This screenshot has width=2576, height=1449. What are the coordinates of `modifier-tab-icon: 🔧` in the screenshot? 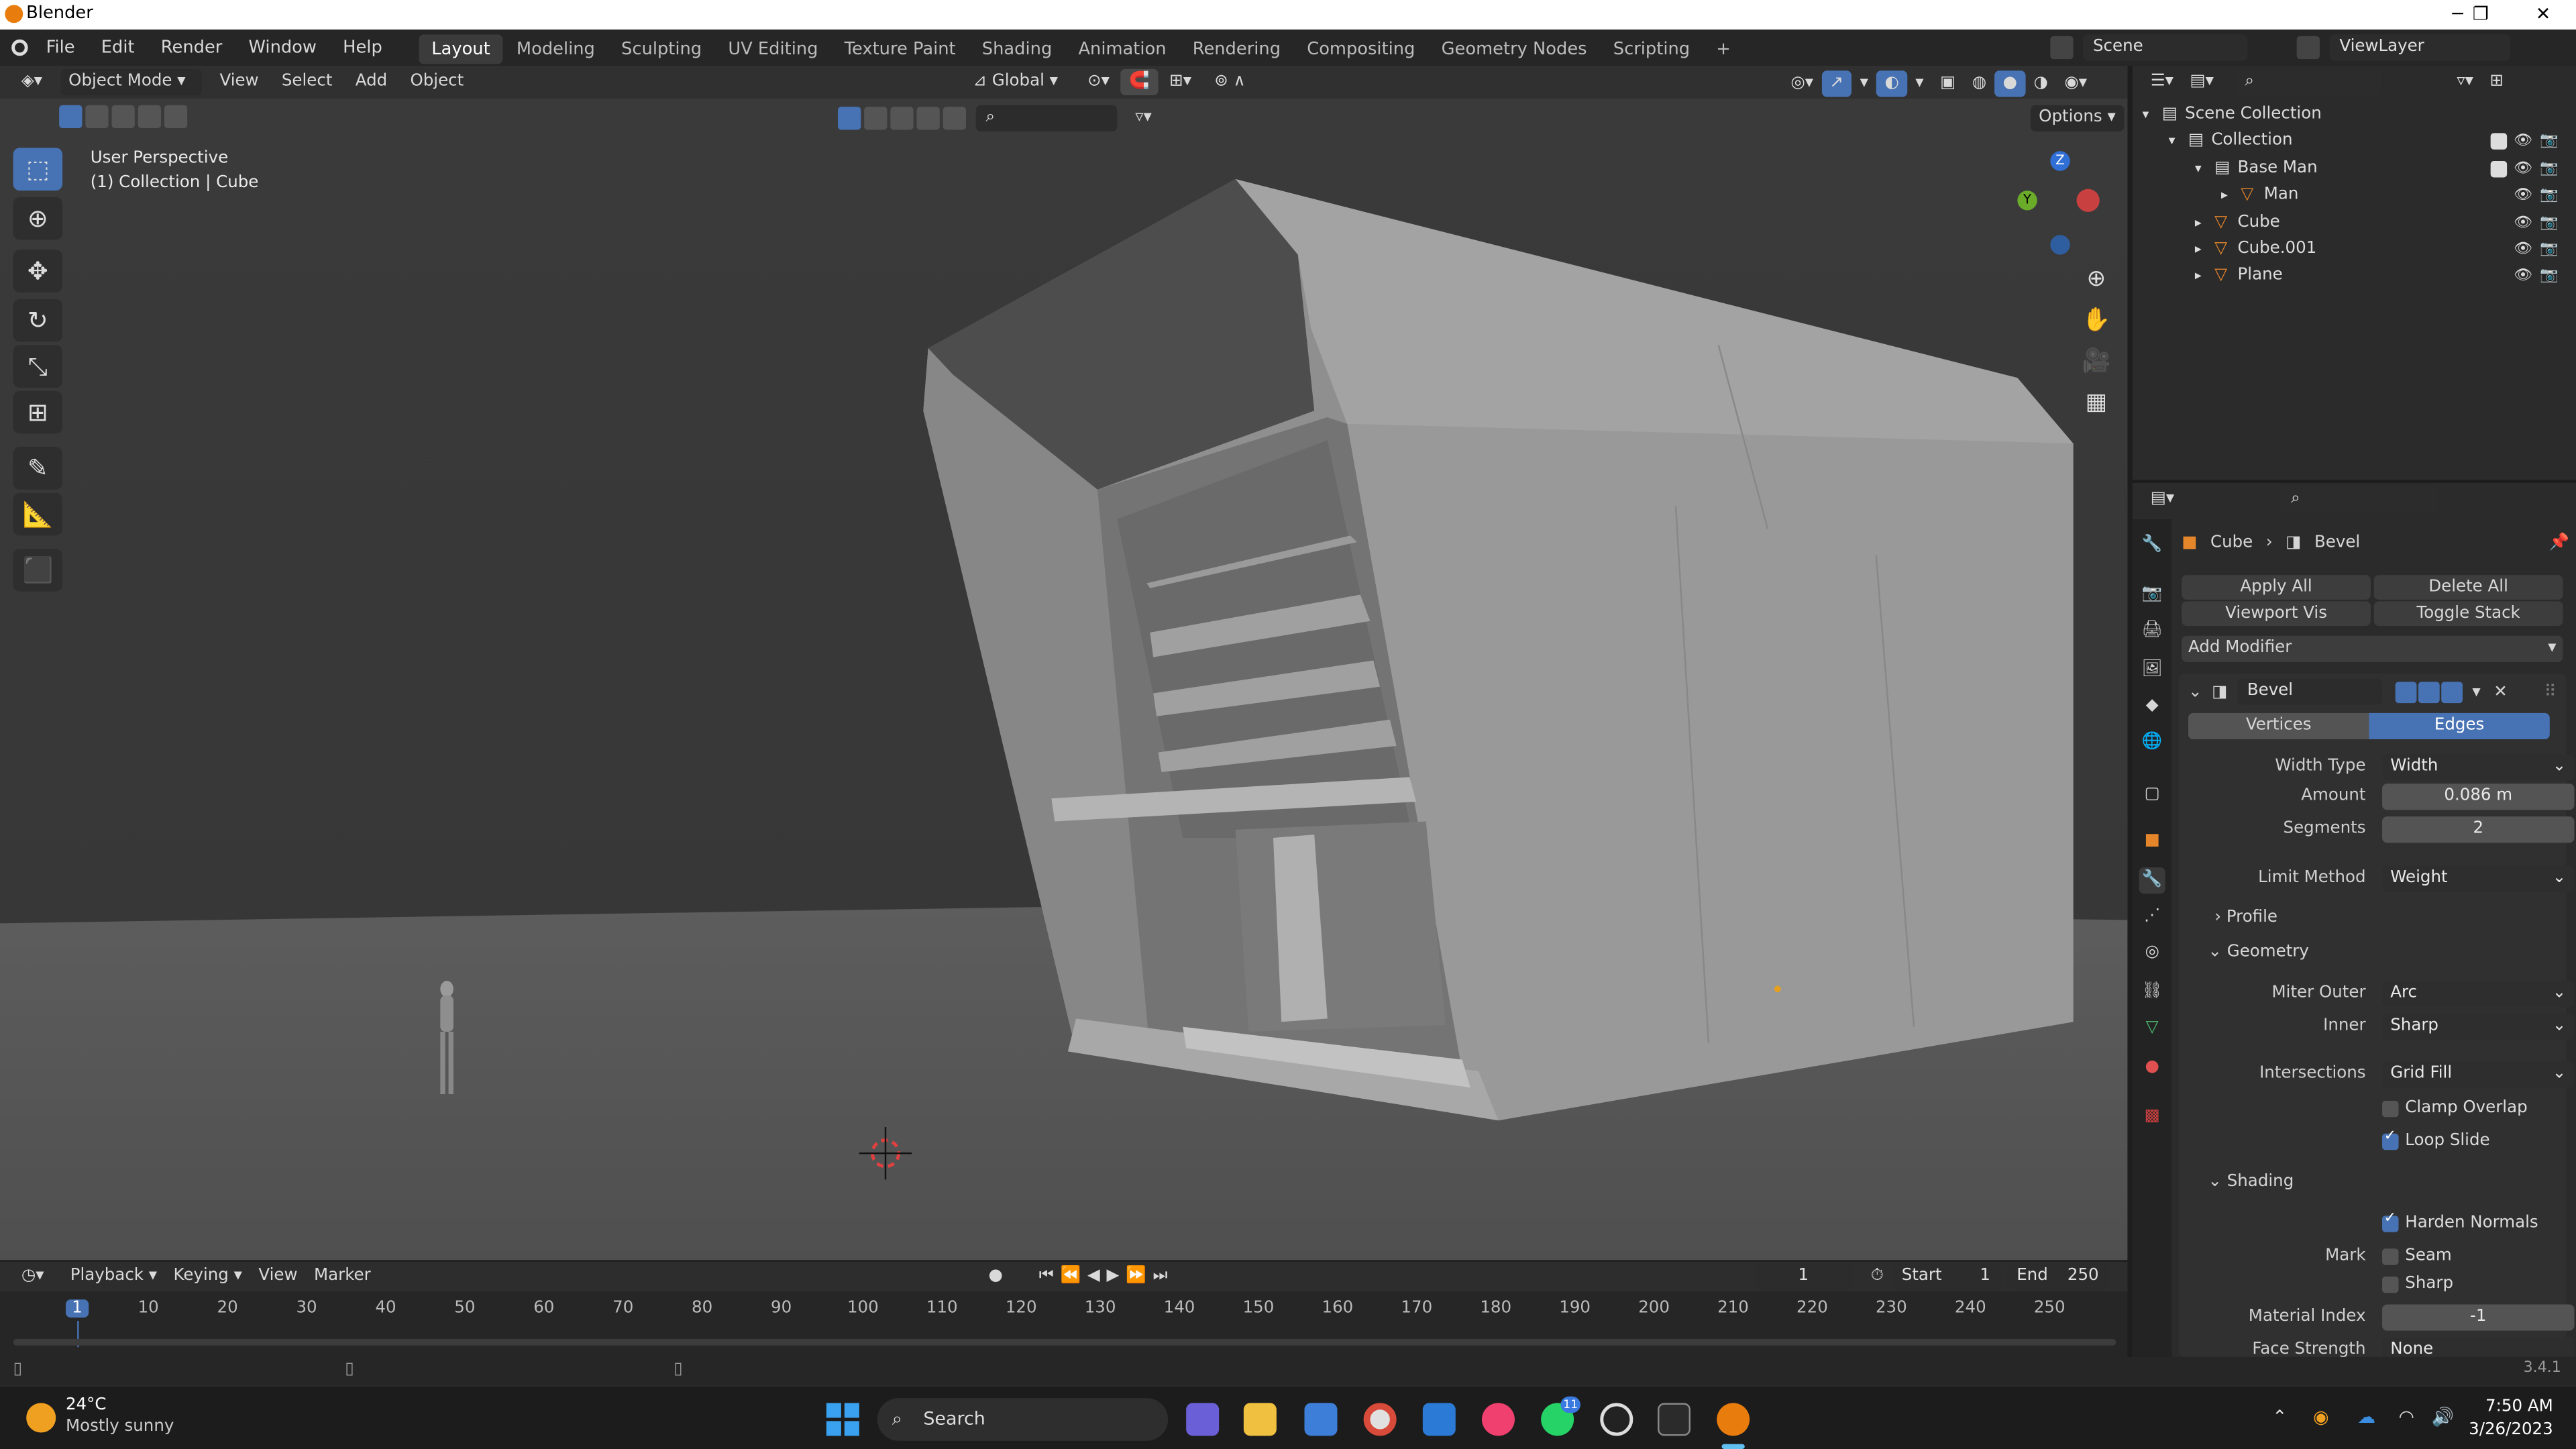 It's located at (2152, 880).